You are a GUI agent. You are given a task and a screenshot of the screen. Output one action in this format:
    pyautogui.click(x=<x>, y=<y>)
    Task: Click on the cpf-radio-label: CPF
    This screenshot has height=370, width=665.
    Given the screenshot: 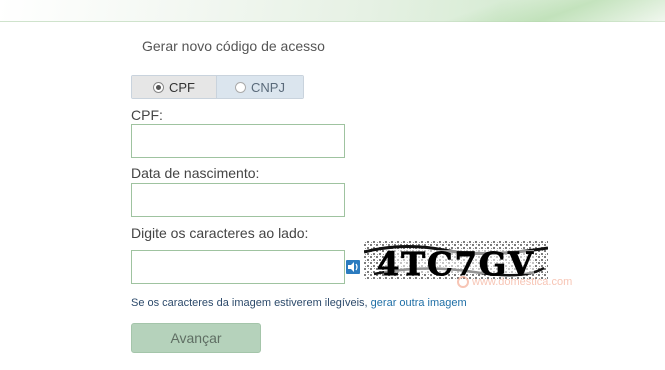 What is the action you would take?
    pyautogui.click(x=182, y=87)
    